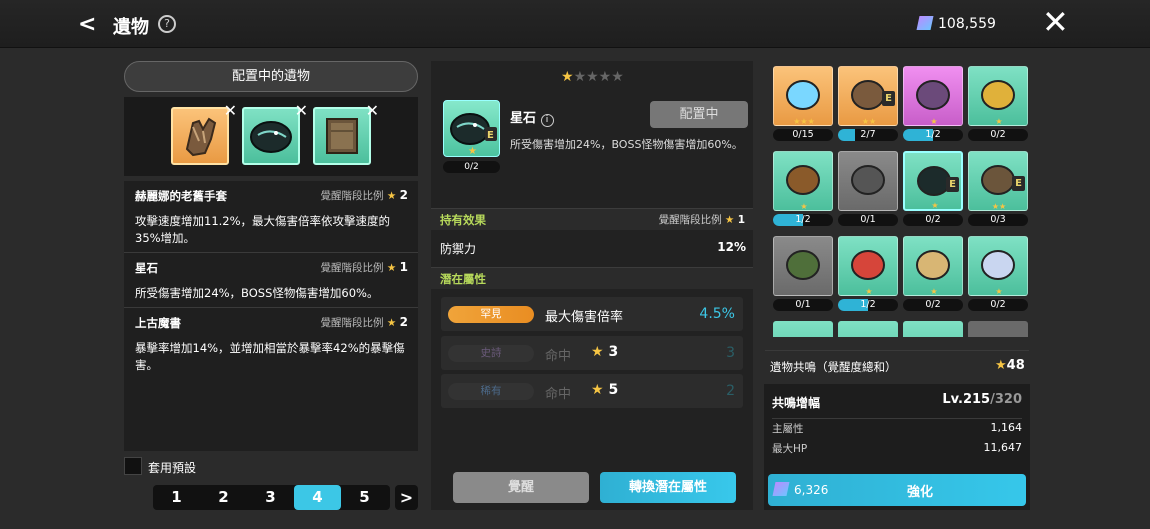 This screenshot has height=529, width=1150. I want to click on holding-ratio-value: 1, so click(741, 220).